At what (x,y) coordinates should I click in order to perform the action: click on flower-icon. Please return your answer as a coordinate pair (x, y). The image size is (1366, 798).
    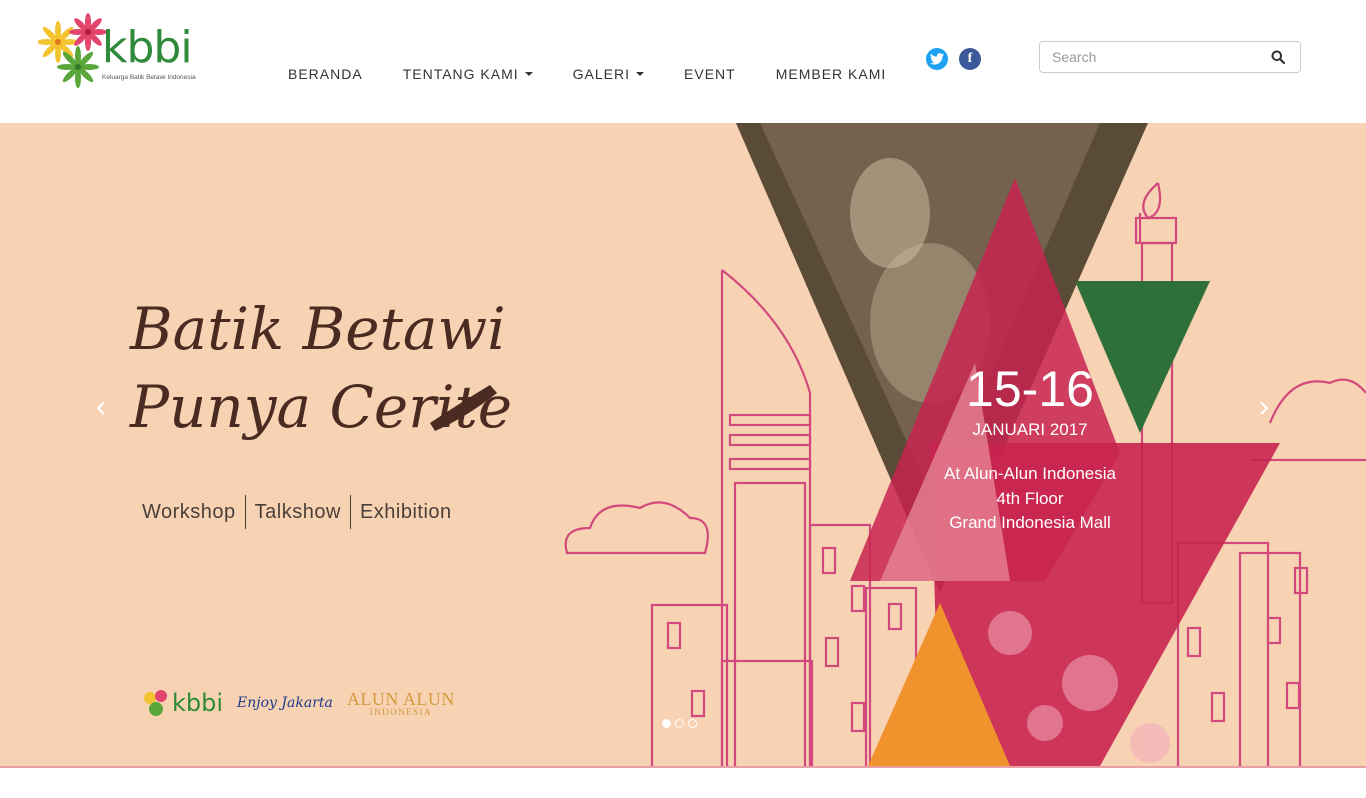
    Looking at the image, I should click on (155, 703).